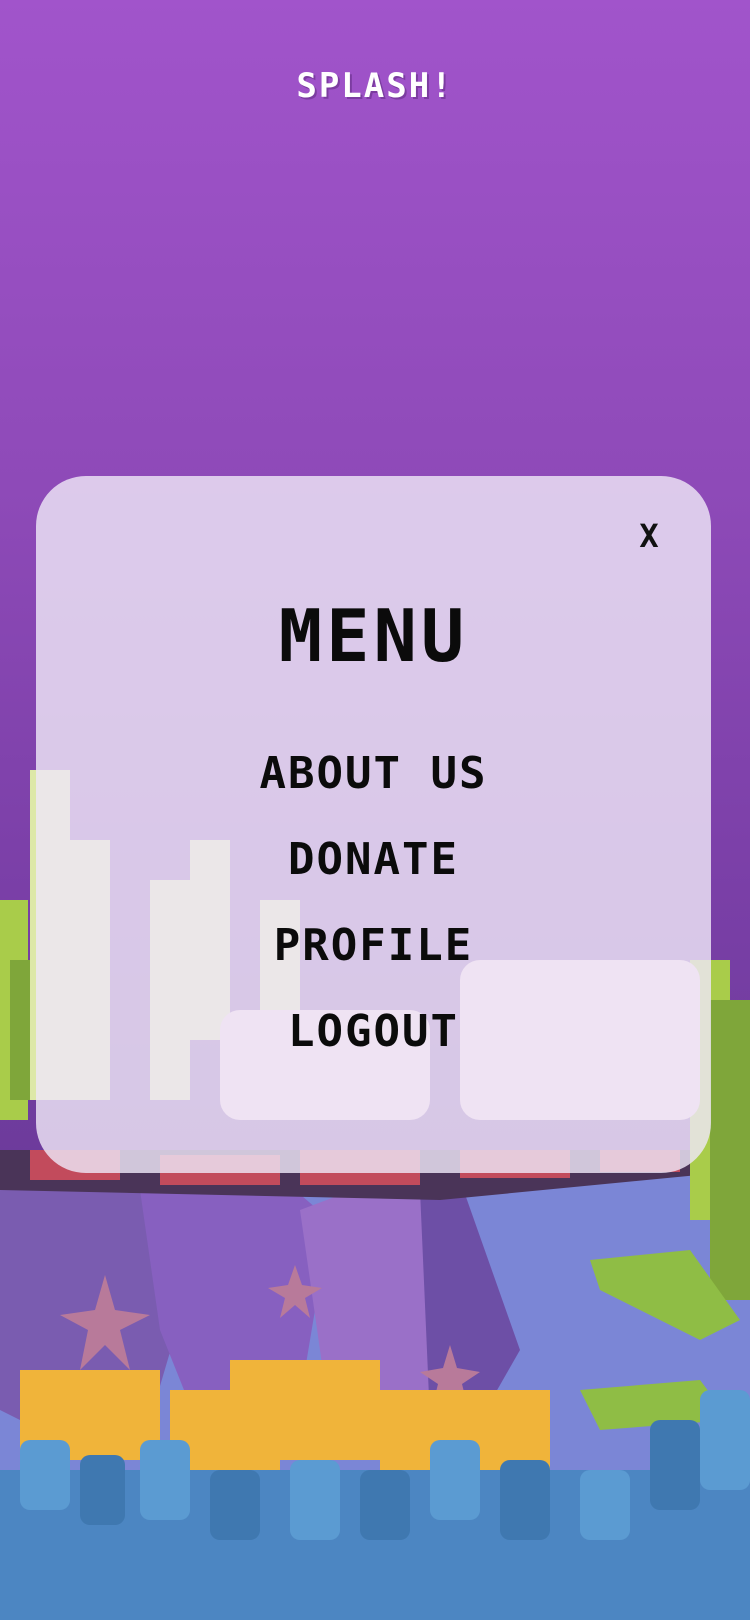 This screenshot has width=750, height=1620. Describe the element at coordinates (373, 1045) in the screenshot. I see `menu-item-logout: LOGOUT` at that location.